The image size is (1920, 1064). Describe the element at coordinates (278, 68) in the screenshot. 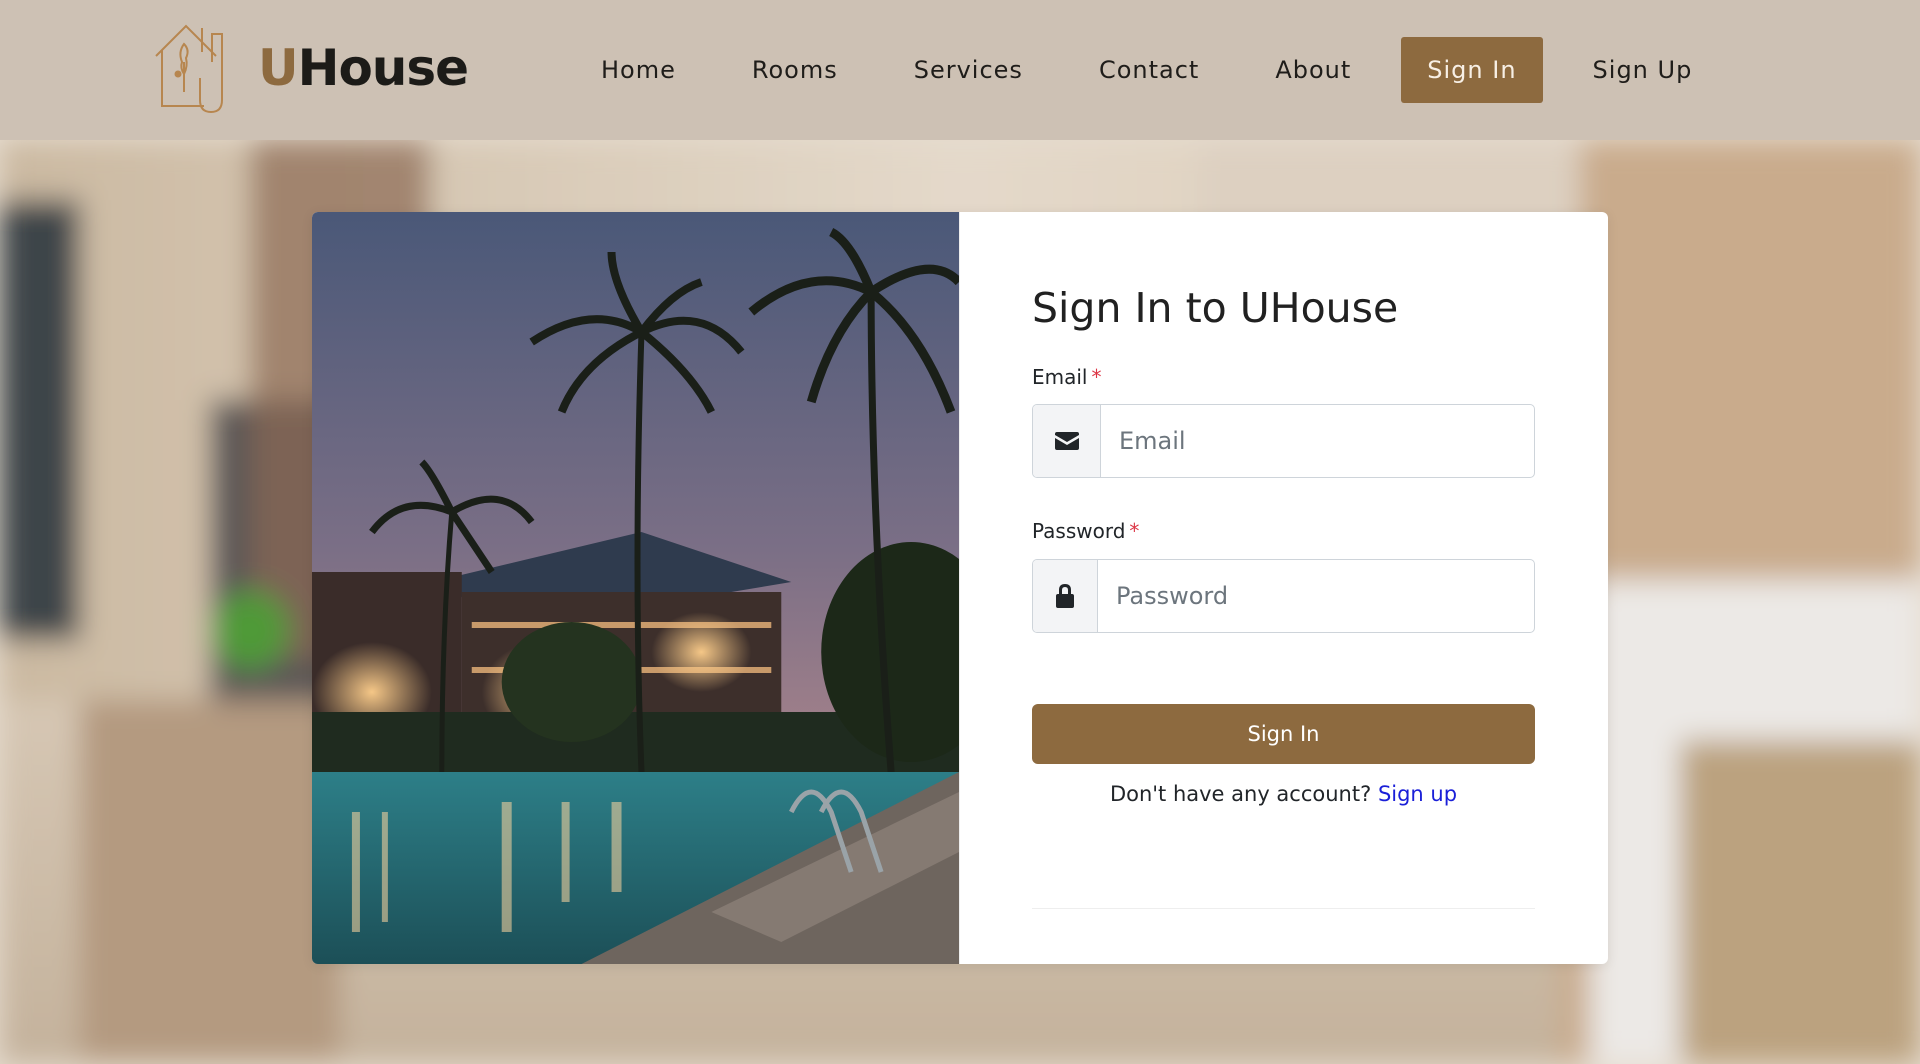

I see `brand-initial: U` at that location.